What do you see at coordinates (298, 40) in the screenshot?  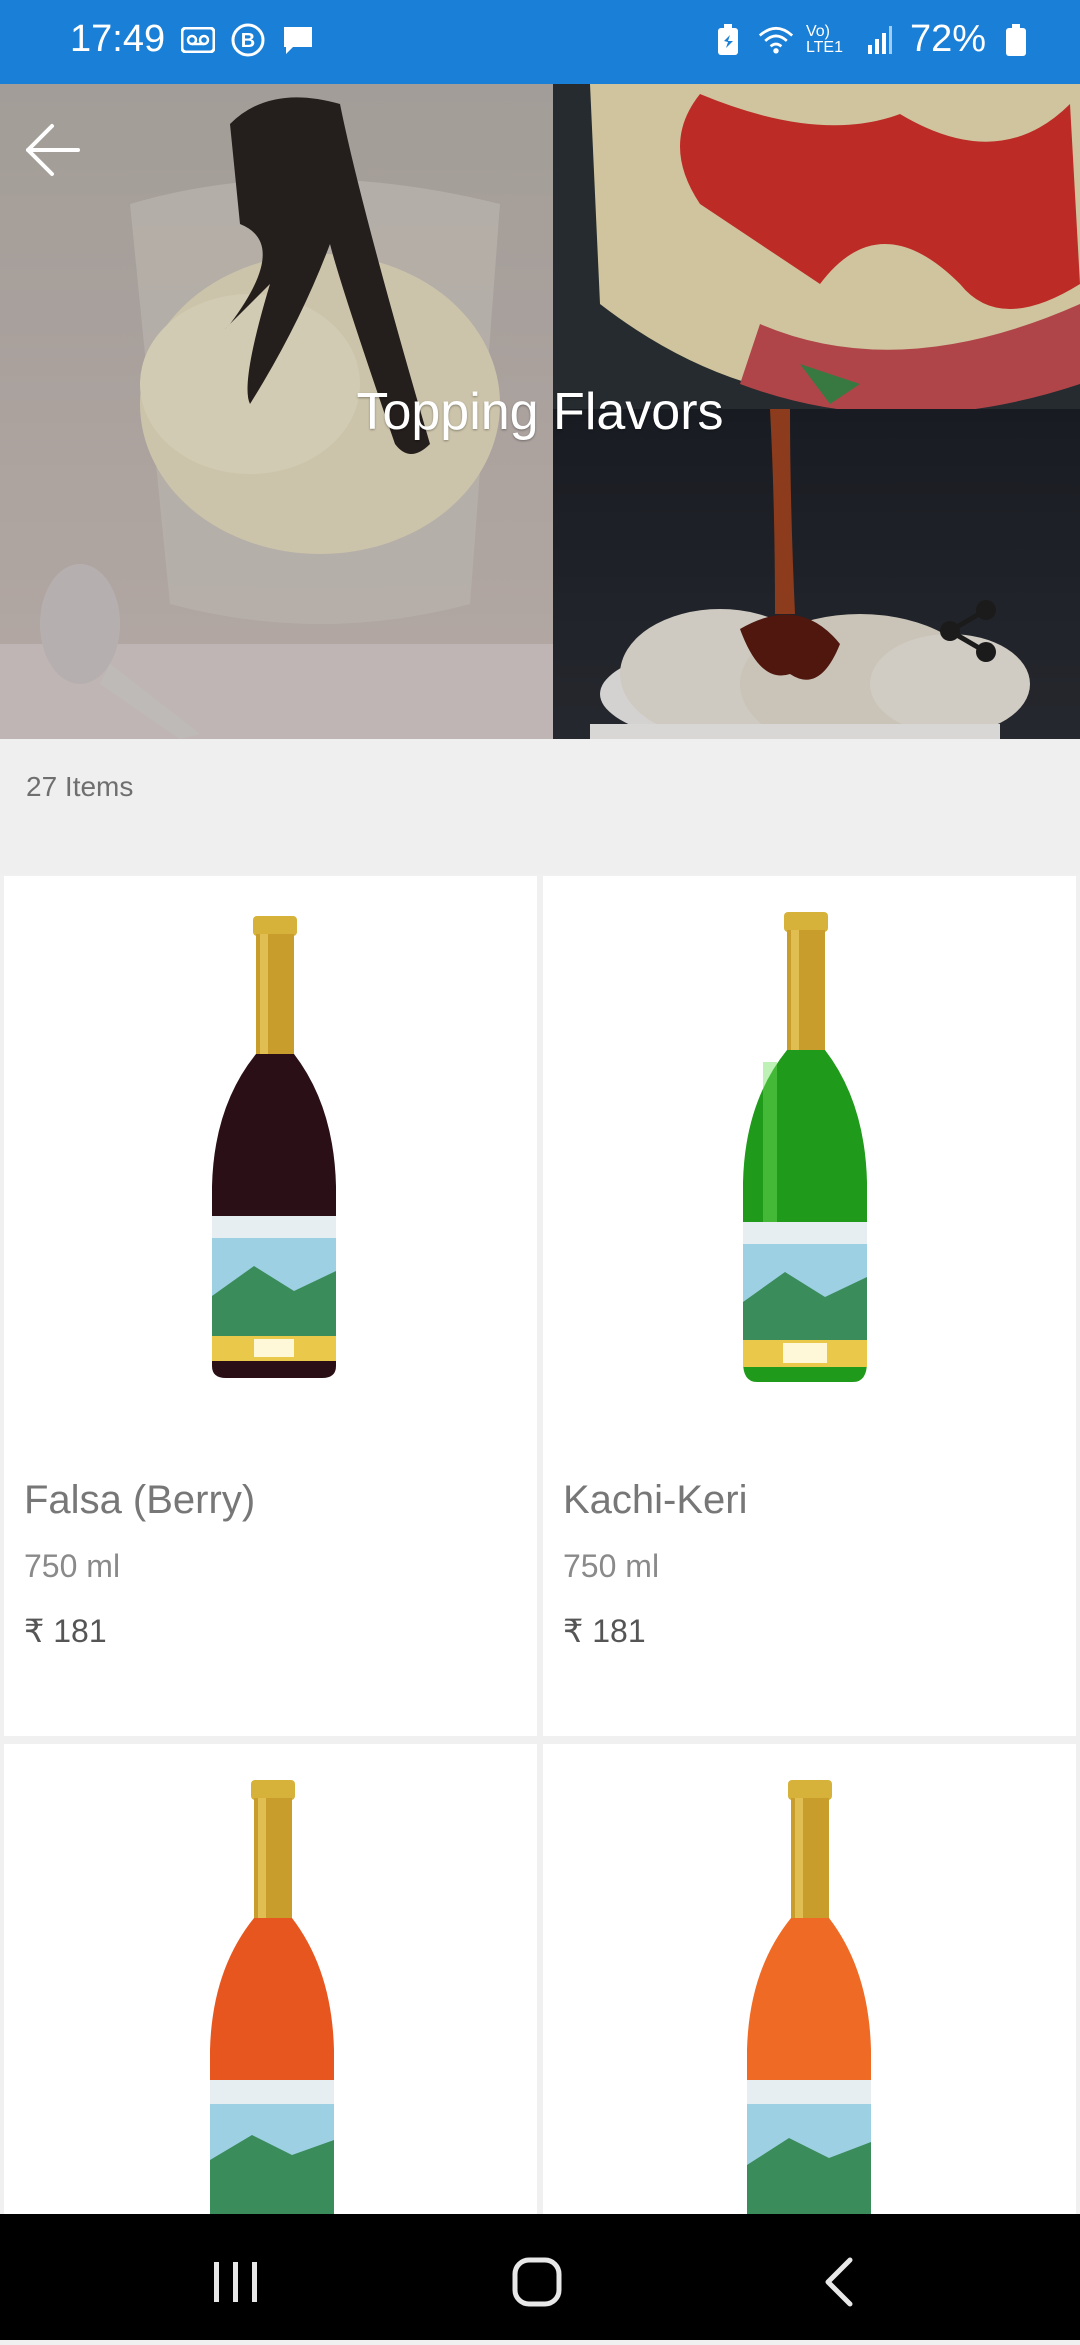 I see `message-icon` at bounding box center [298, 40].